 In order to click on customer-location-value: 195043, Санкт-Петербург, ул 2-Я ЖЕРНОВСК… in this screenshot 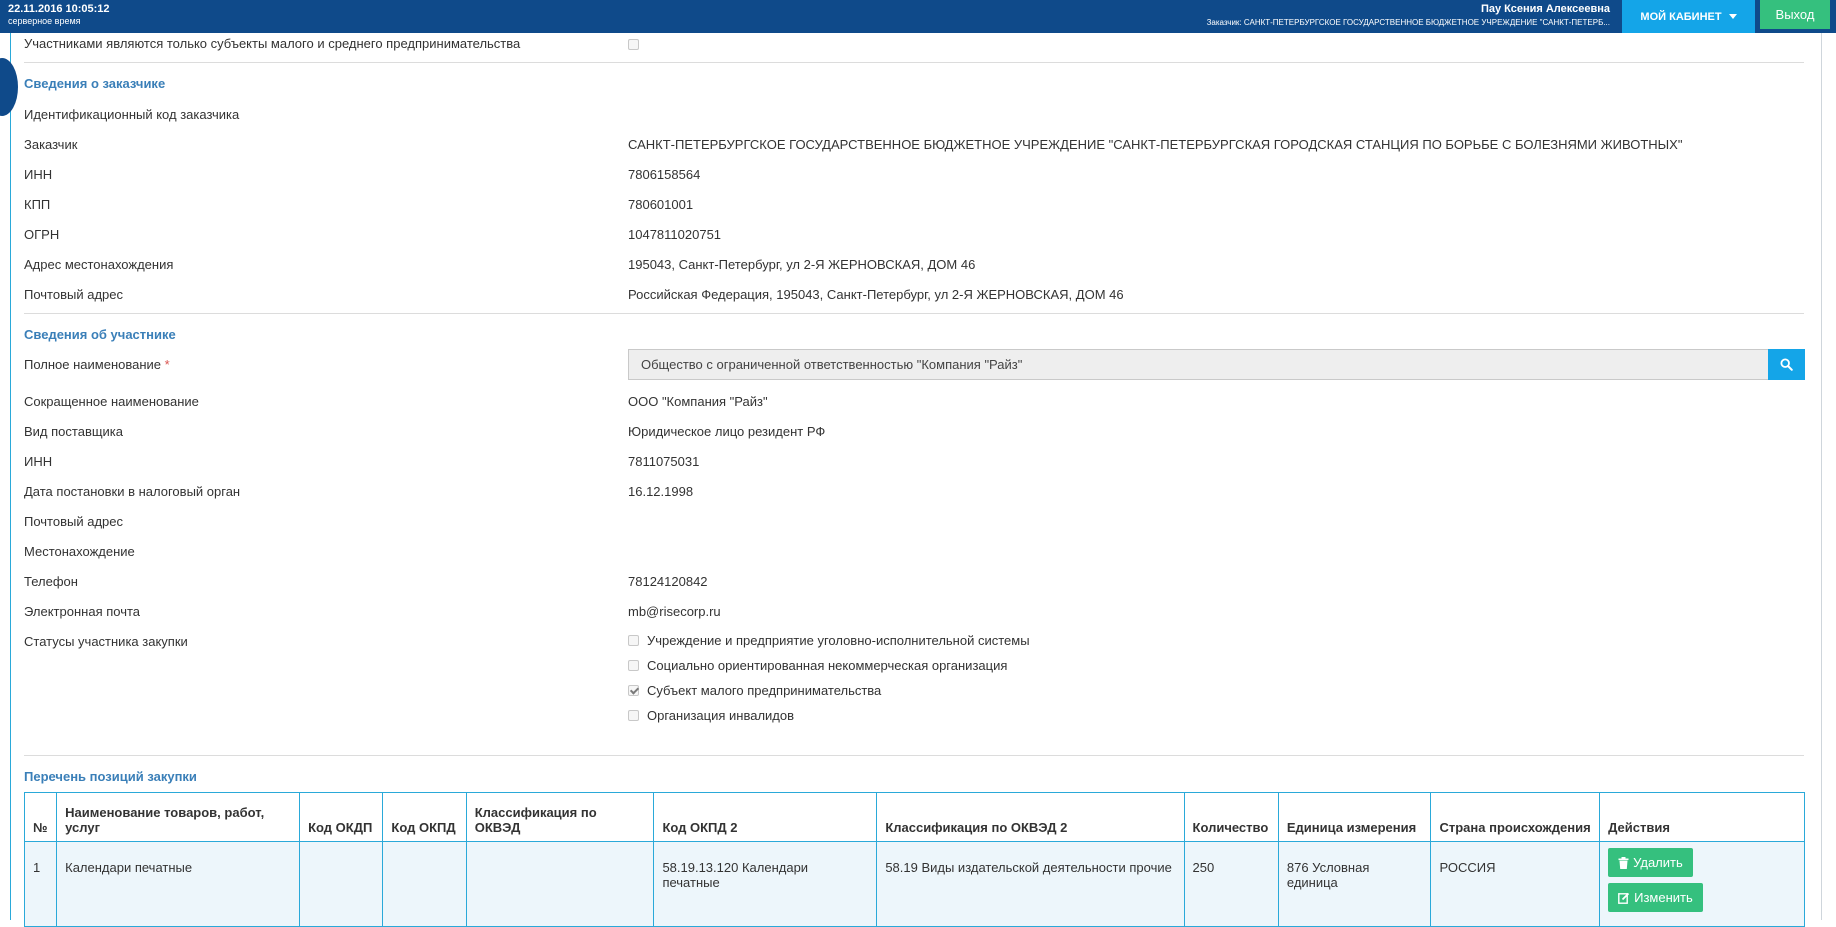, I will do `click(802, 264)`.